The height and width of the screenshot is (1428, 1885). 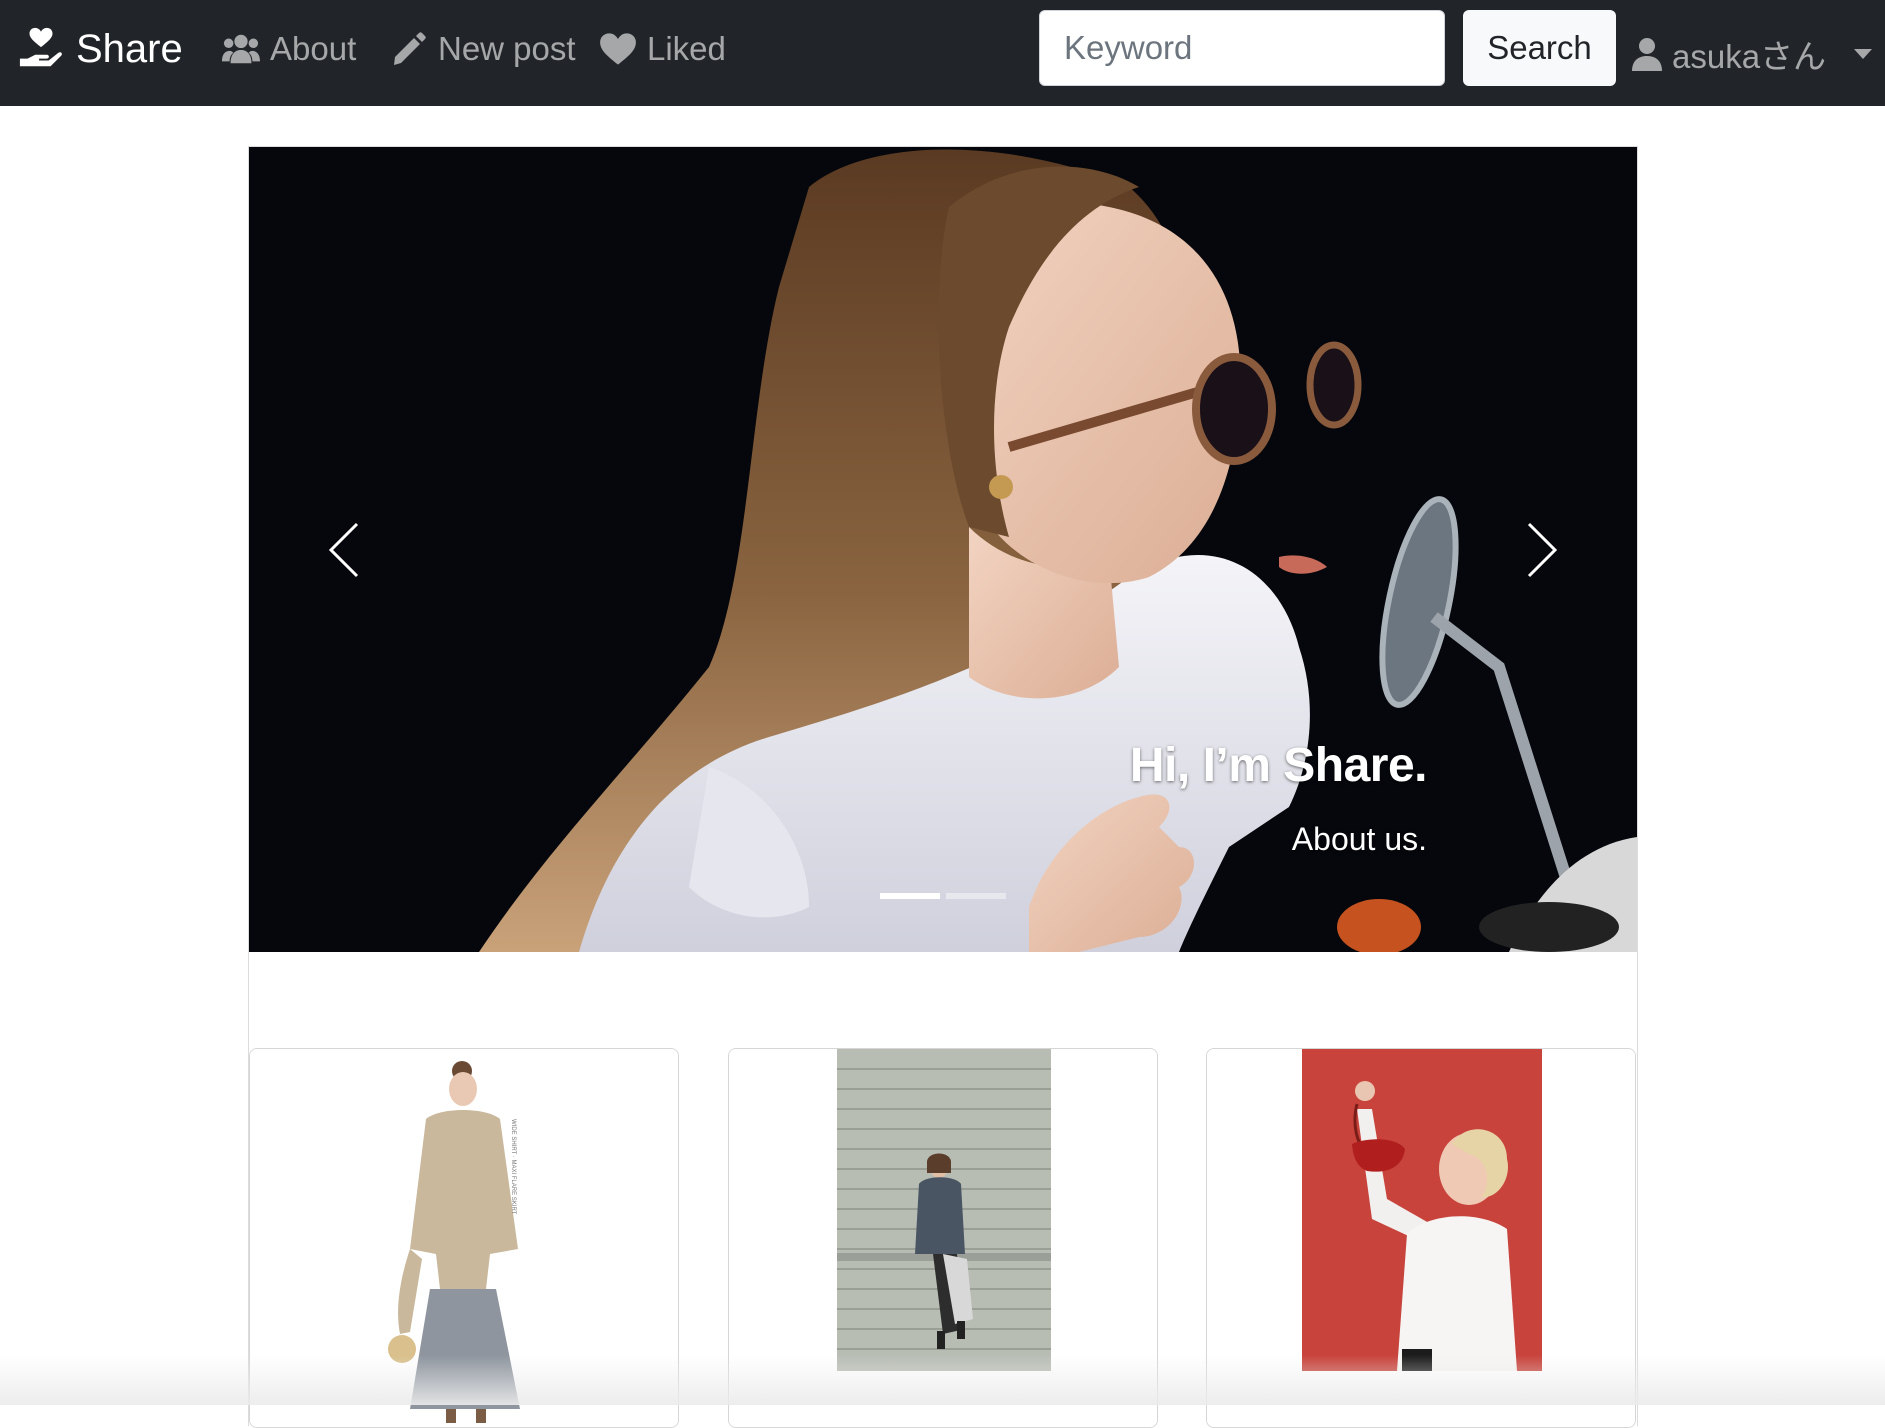 I want to click on carousel-indicators, so click(x=942, y=896).